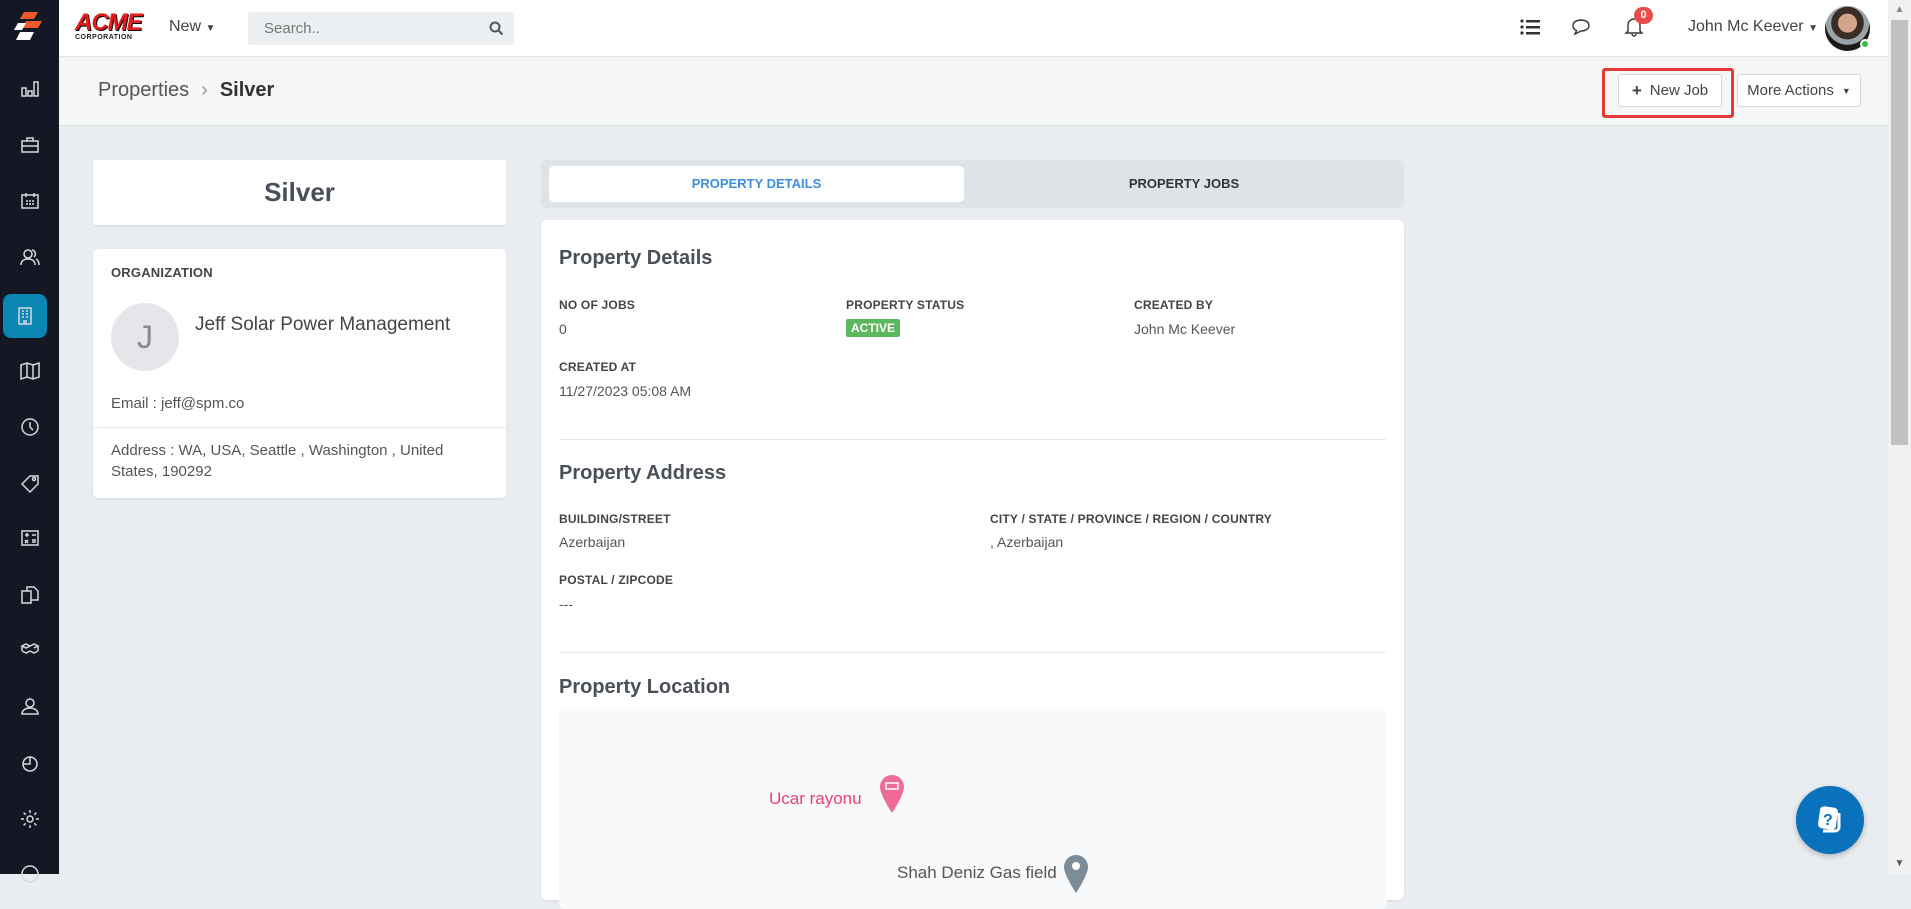 This screenshot has width=1911, height=909. Describe the element at coordinates (597, 305) in the screenshot. I see `no-of-jobs-label: NO OF JOBS` at that location.